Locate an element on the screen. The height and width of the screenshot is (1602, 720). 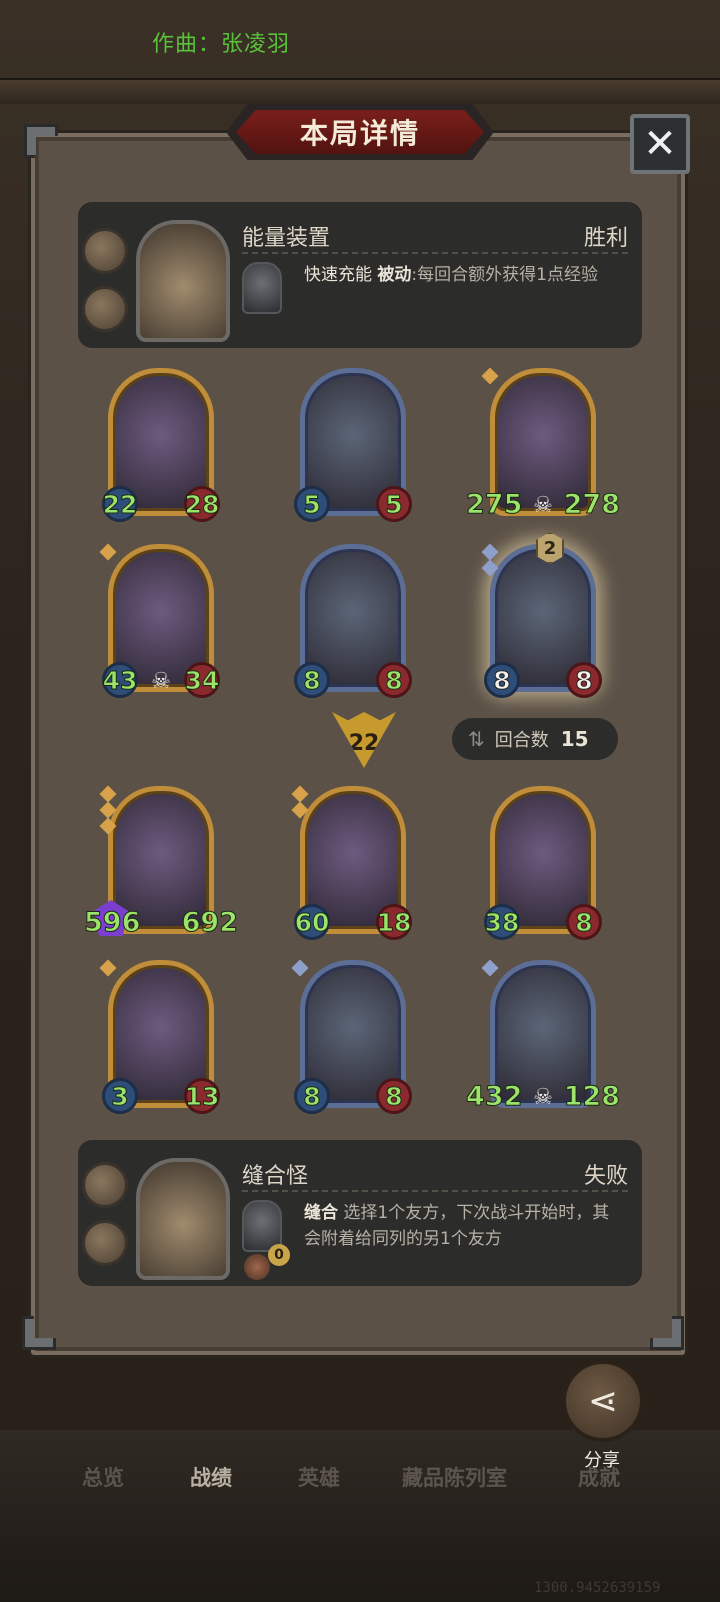
page-title: 本局详情 is located at coordinates (360, 132).